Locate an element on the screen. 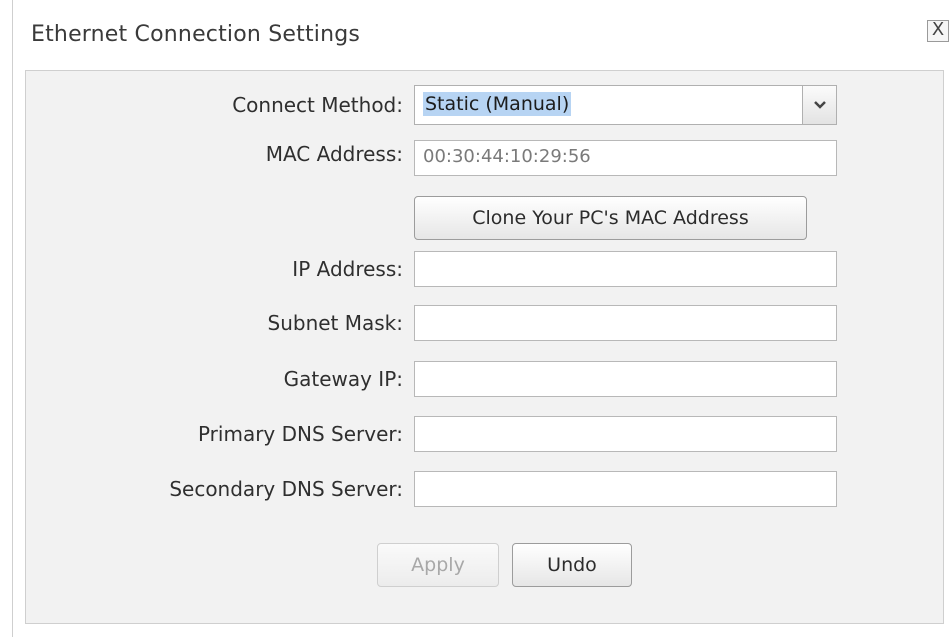 This screenshot has height=637, width=952. connect-method-select: Static (Manual) is located at coordinates (625, 105).